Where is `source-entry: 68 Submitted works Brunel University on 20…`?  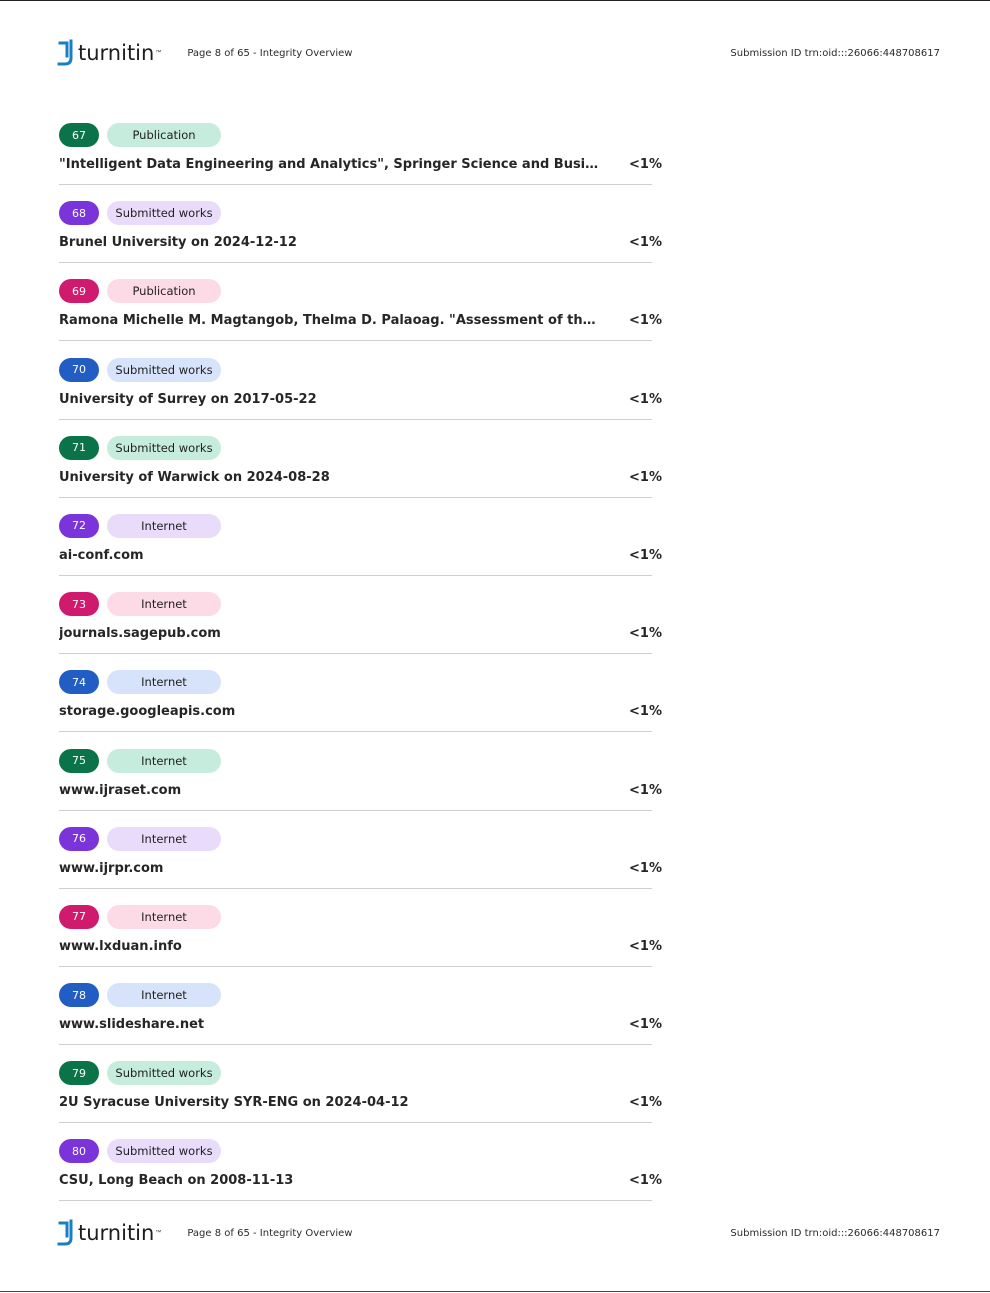 source-entry: 68 Submitted works Brunel University on 20… is located at coordinates (360, 240).